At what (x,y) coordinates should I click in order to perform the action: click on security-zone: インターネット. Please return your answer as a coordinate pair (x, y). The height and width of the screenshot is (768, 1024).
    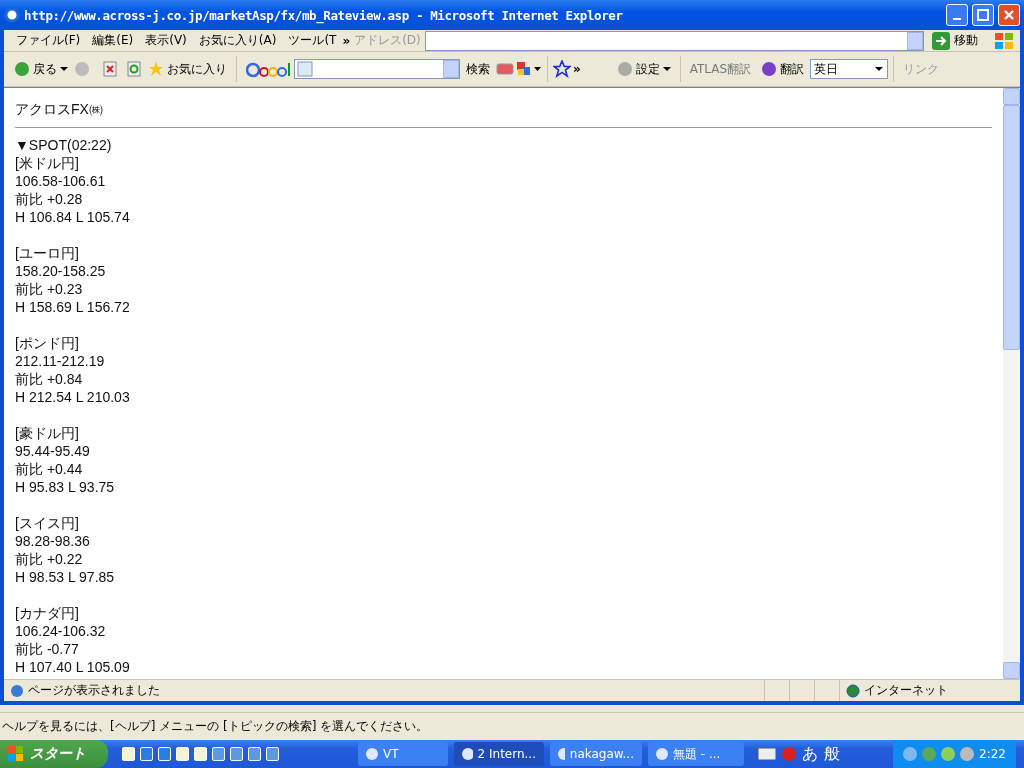
    Looking at the image, I should click on (906, 690).